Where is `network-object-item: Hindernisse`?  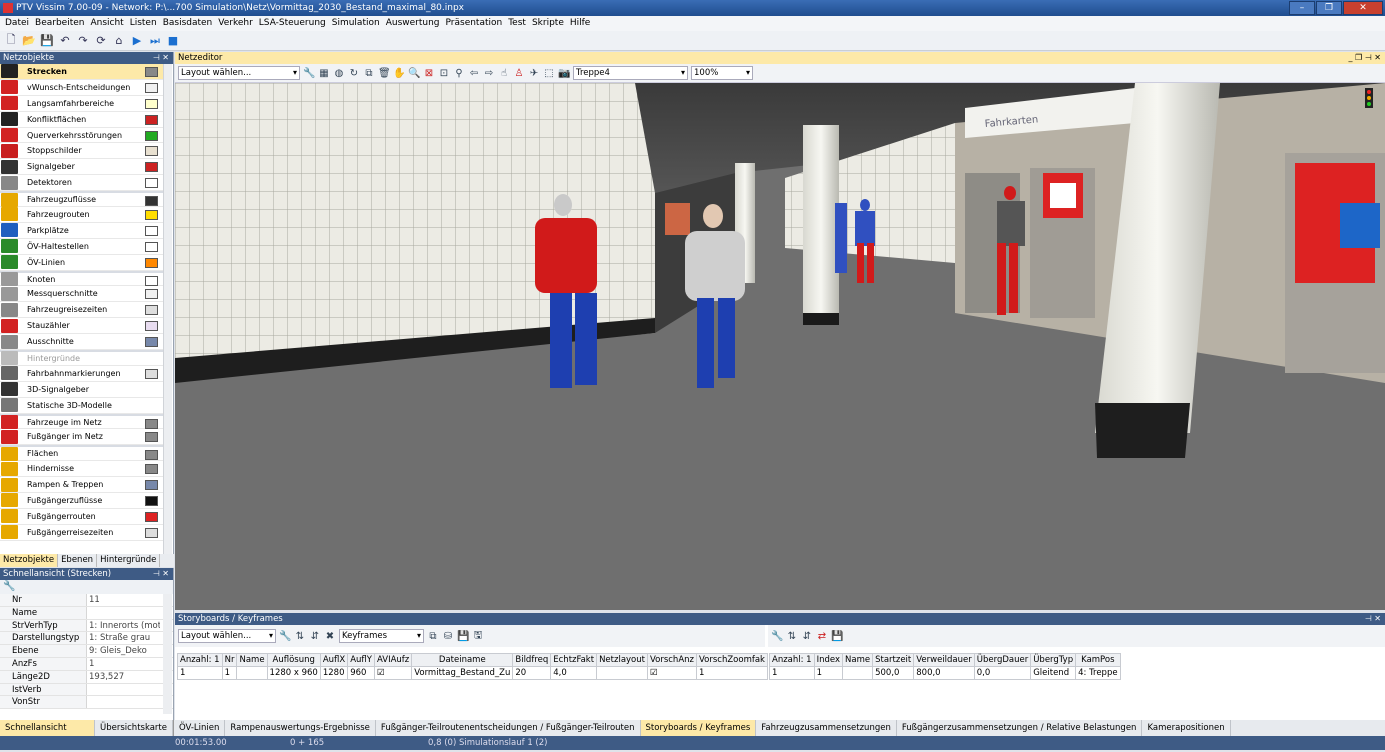 network-object-item: Hindernisse is located at coordinates (82, 469).